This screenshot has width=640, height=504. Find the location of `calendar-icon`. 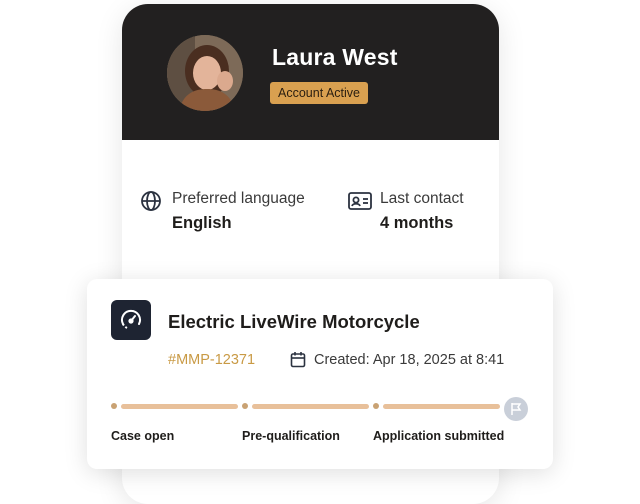

calendar-icon is located at coordinates (298, 362).